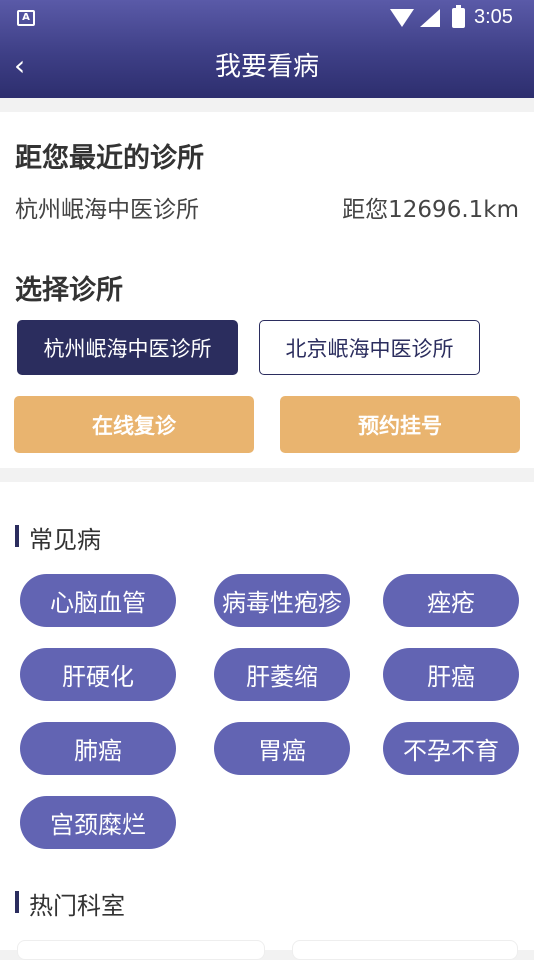  Describe the element at coordinates (69, 290) in the screenshot. I see `select-clinic-heading: 选择诊所` at that location.